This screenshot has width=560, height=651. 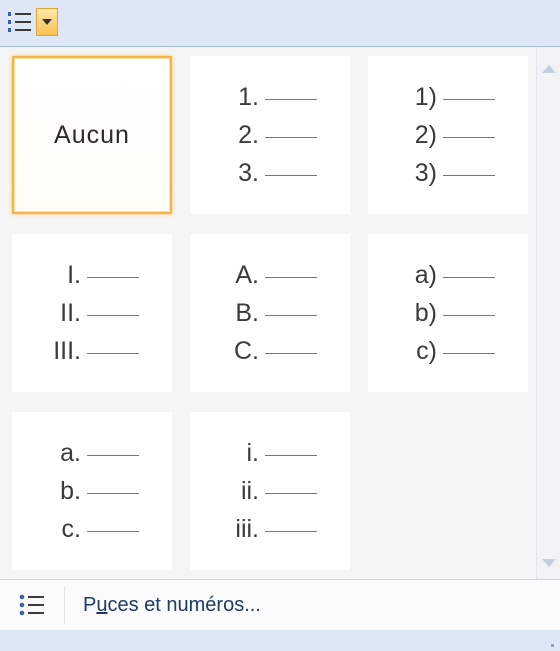 I want to click on marker: C., so click(x=246, y=350).